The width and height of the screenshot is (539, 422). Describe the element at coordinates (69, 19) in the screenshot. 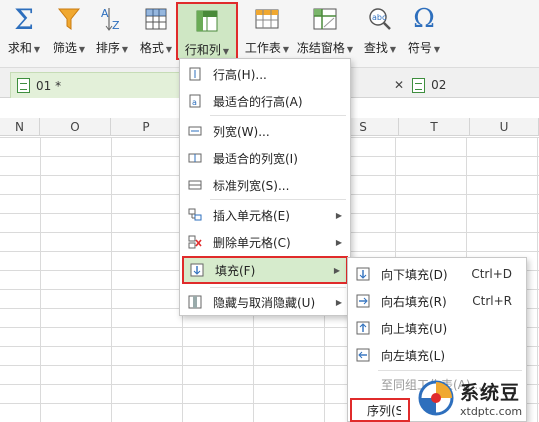

I see `filter-icon` at that location.